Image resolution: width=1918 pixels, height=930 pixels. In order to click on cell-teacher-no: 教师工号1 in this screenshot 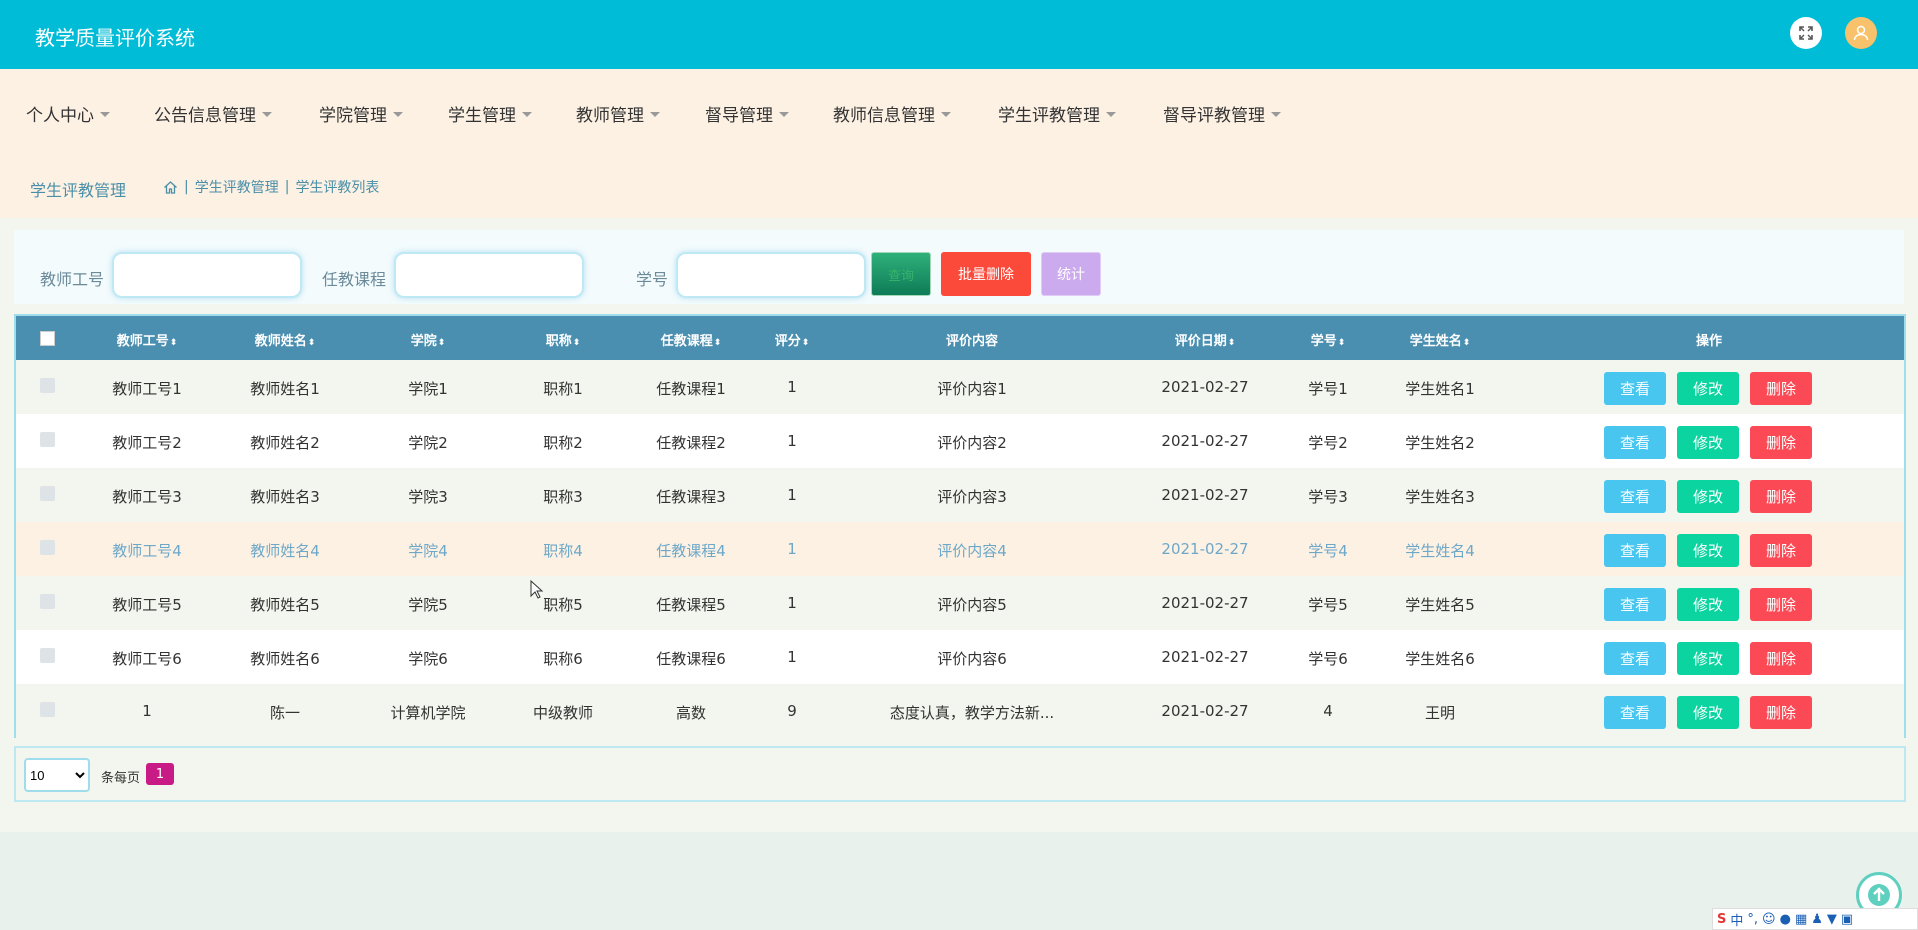, I will do `click(147, 389)`.